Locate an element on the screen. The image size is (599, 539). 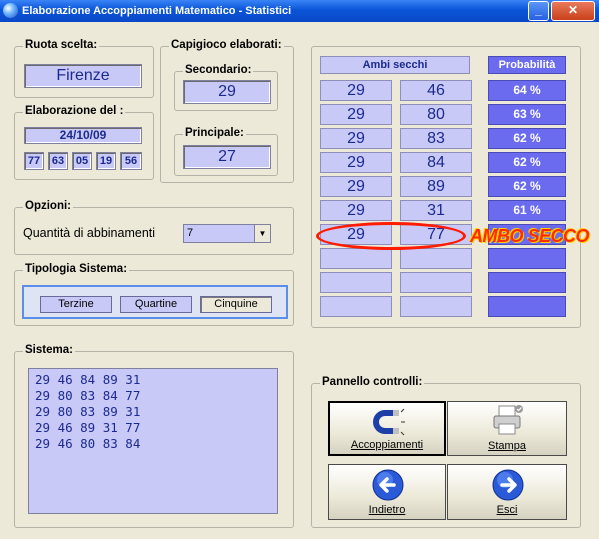
ambi-cell-b: 84 is located at coordinates (436, 162).